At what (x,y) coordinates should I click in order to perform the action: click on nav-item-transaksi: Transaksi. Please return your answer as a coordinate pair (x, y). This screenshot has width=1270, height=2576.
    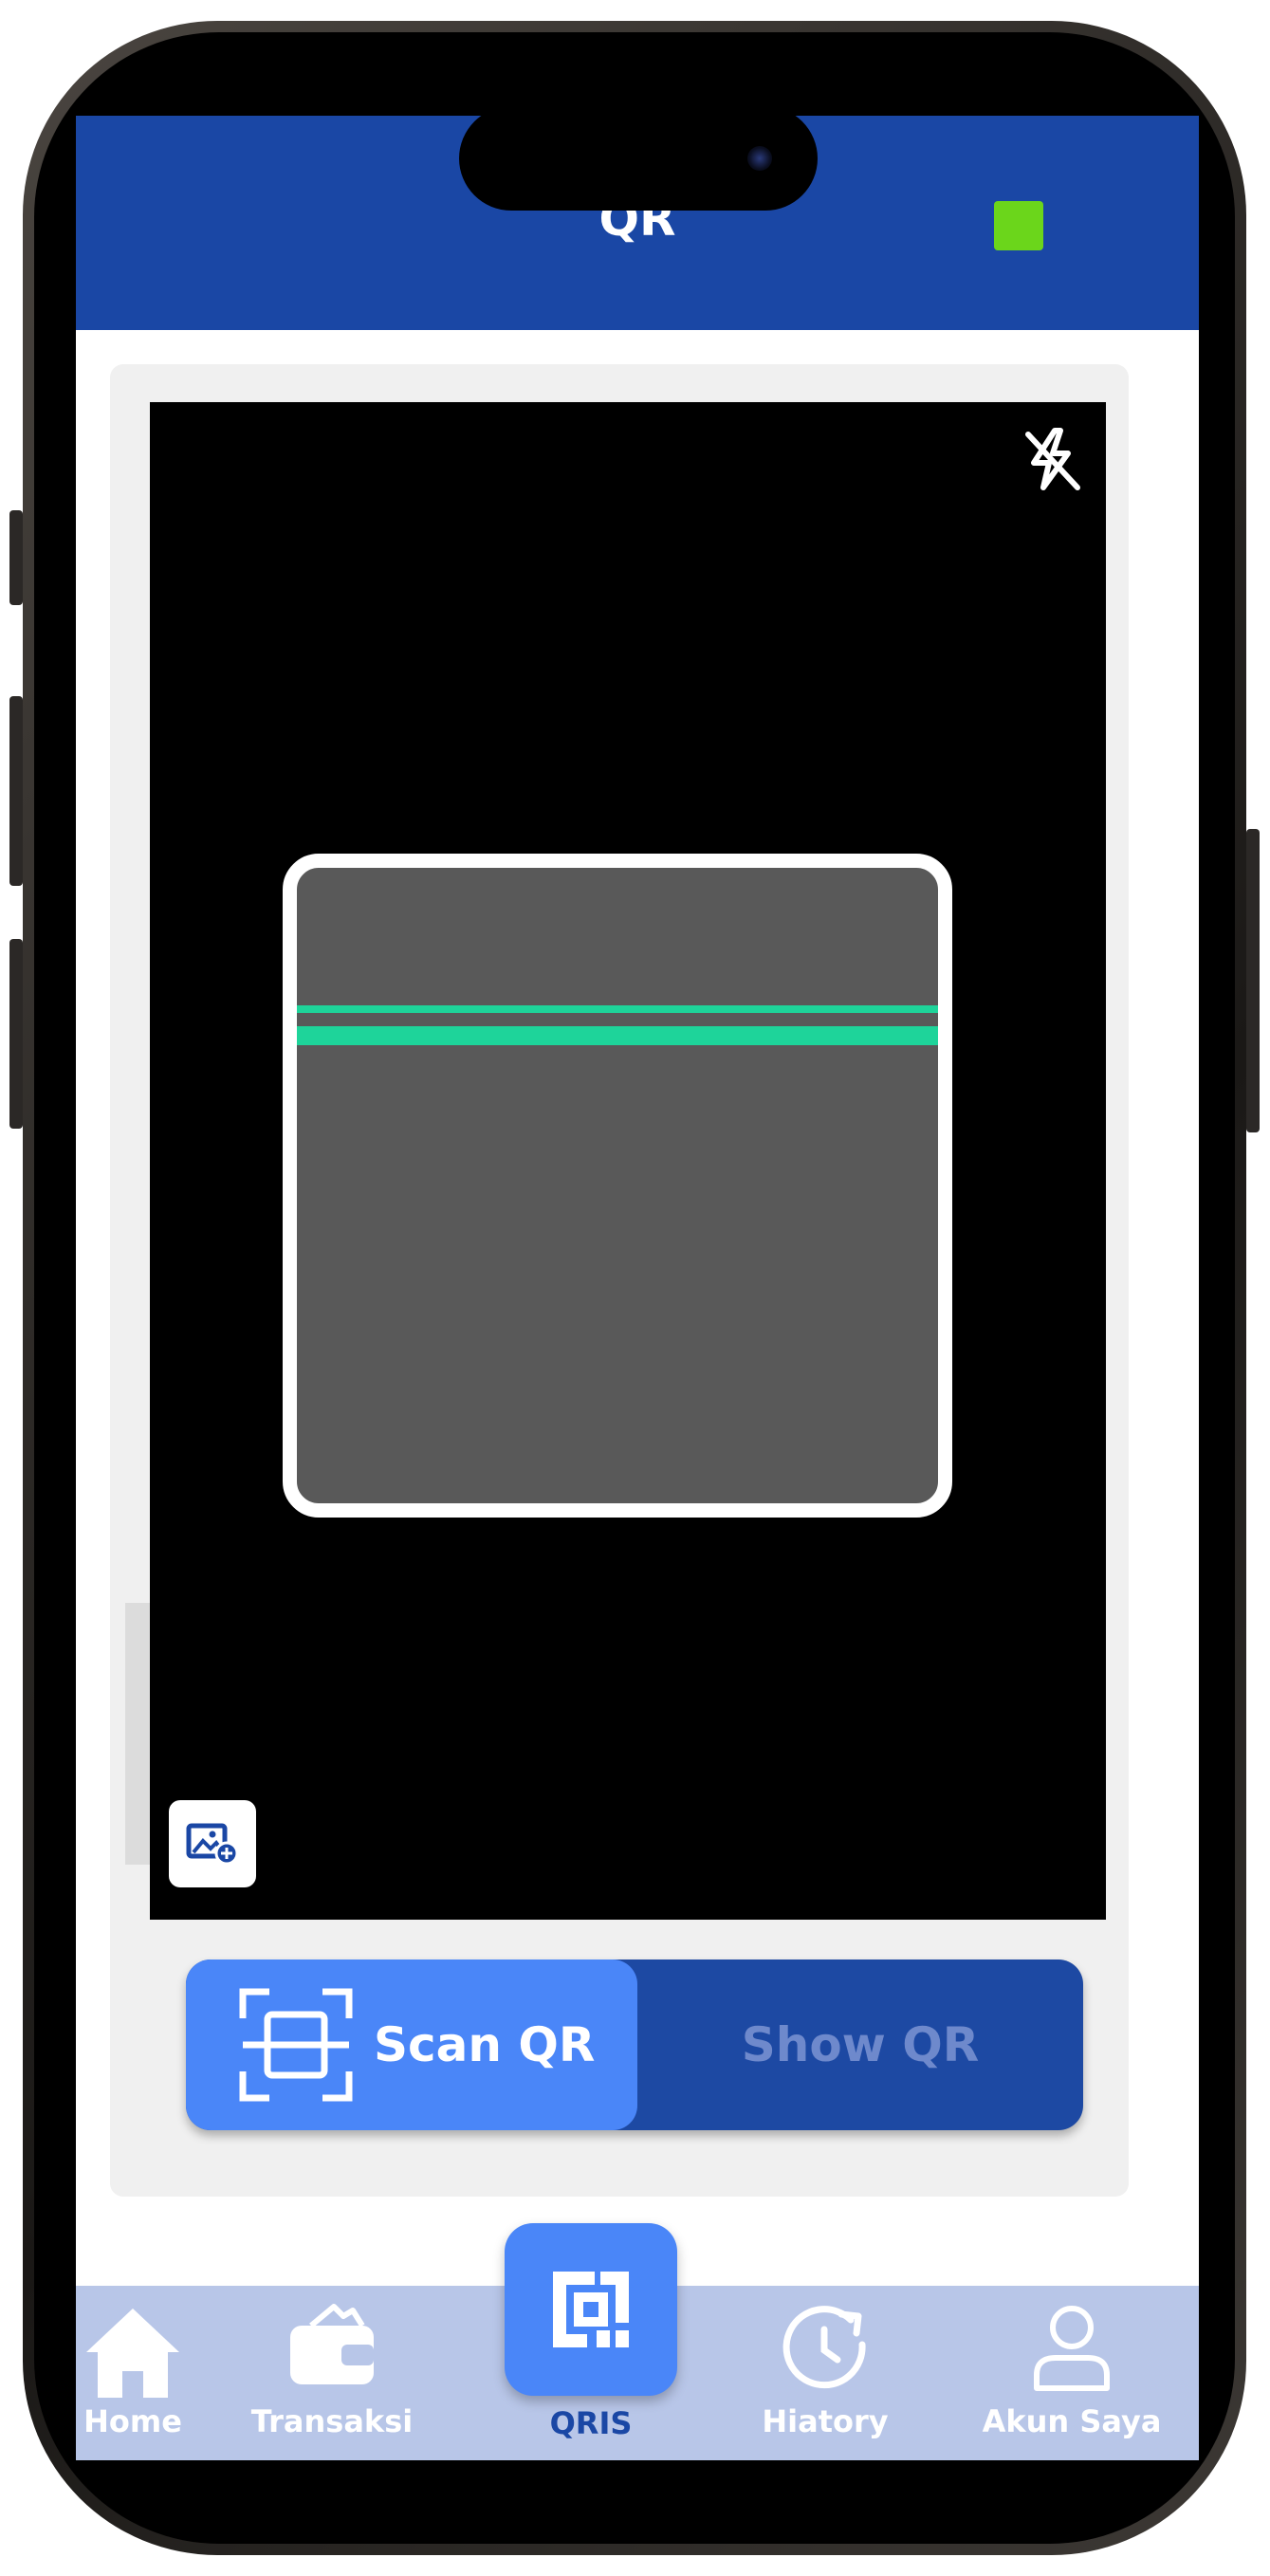
    Looking at the image, I should click on (332, 2373).